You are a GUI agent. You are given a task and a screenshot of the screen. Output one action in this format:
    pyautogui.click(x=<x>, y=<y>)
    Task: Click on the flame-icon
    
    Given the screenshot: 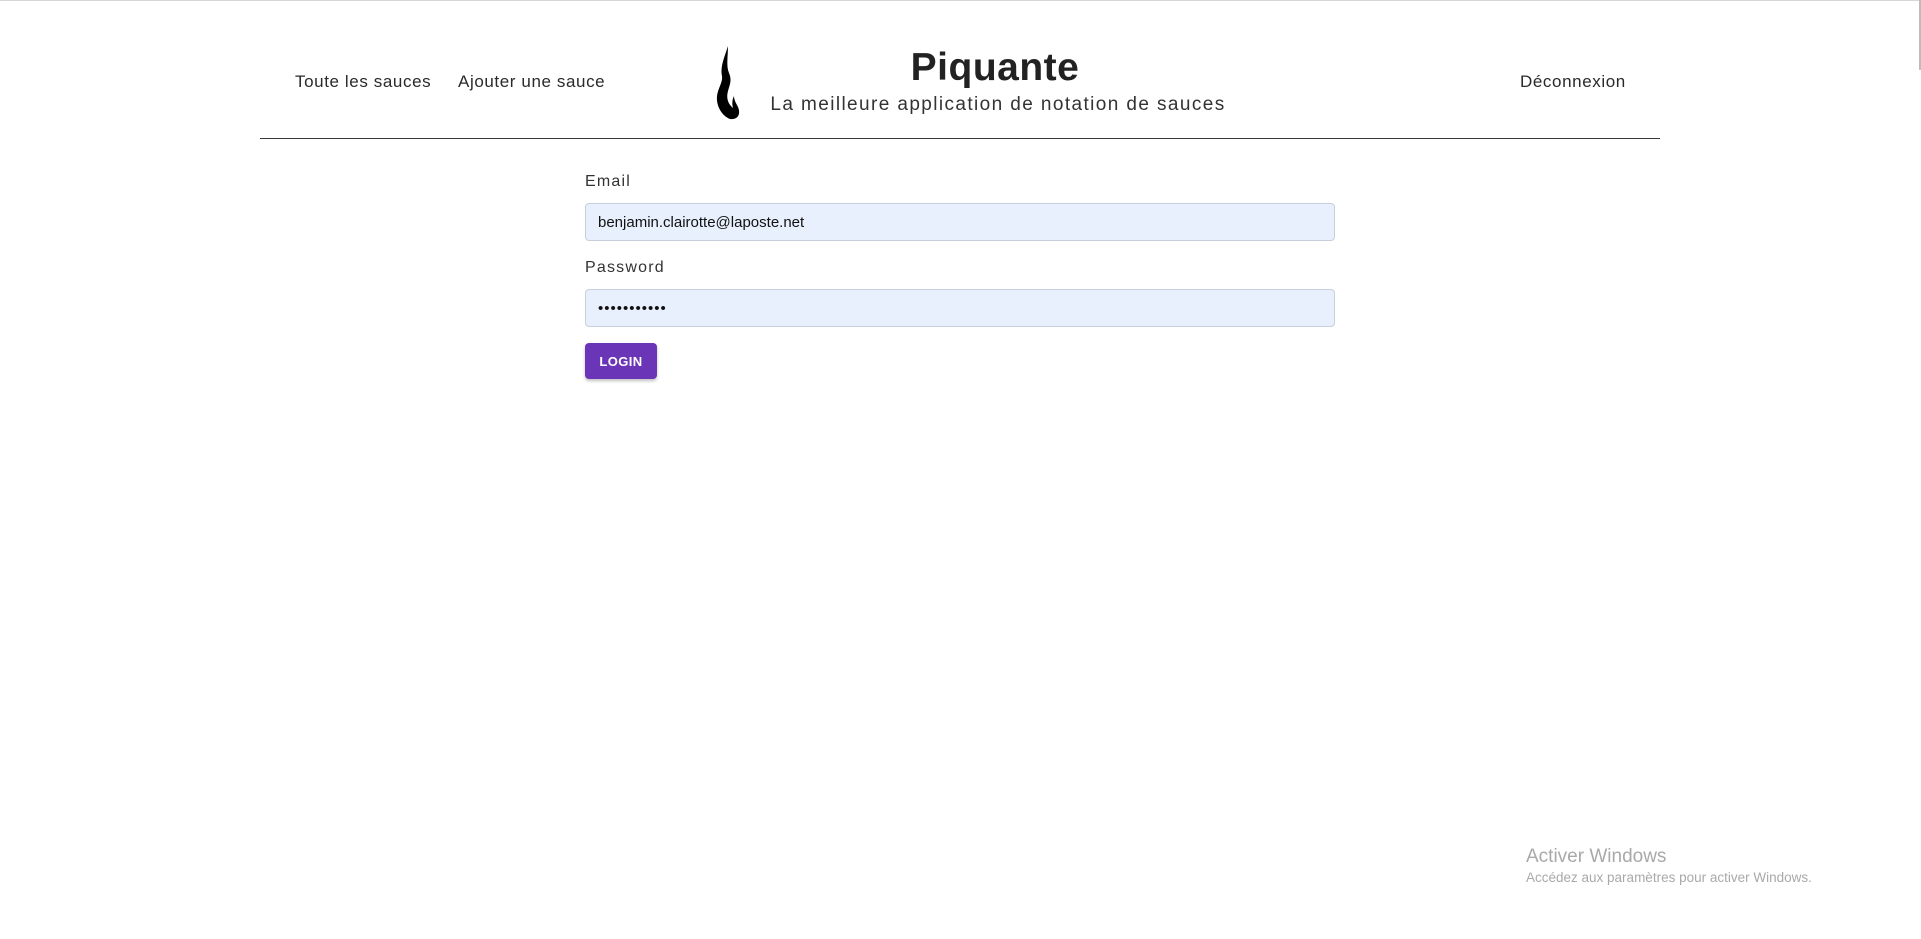 What is the action you would take?
    pyautogui.click(x=728, y=83)
    